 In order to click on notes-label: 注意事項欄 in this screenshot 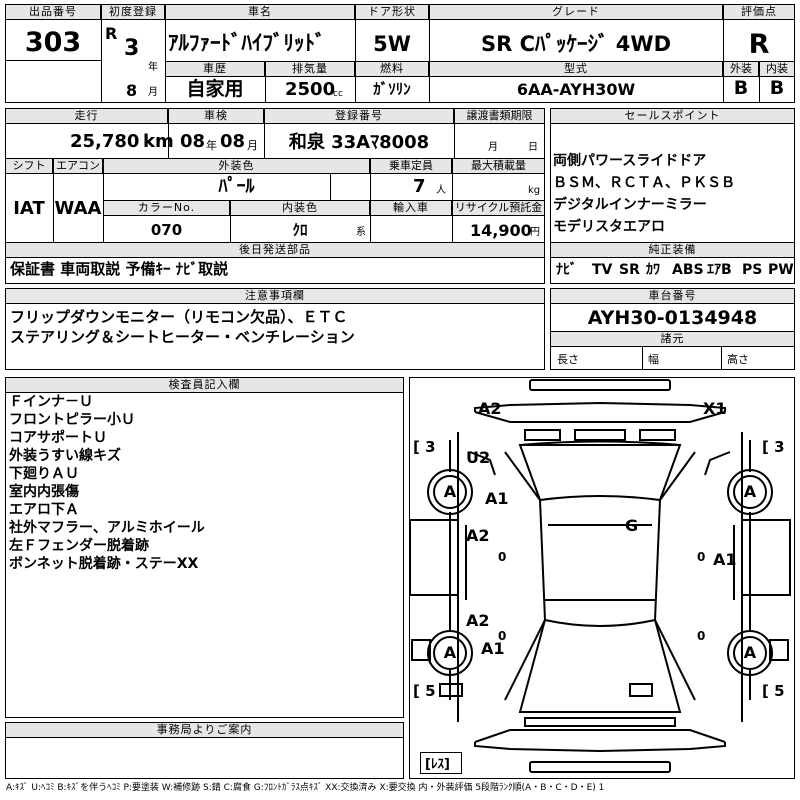, I will do `click(275, 296)`.